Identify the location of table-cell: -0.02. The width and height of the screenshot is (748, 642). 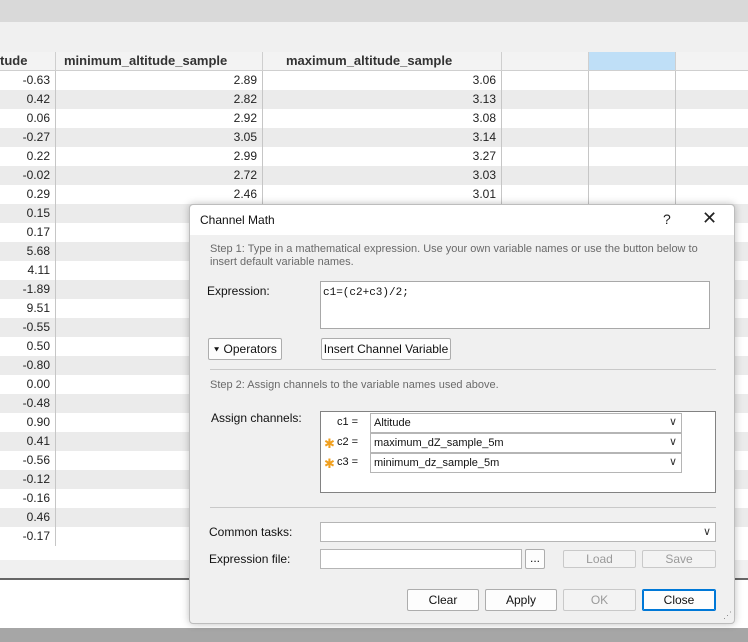
(28, 175).